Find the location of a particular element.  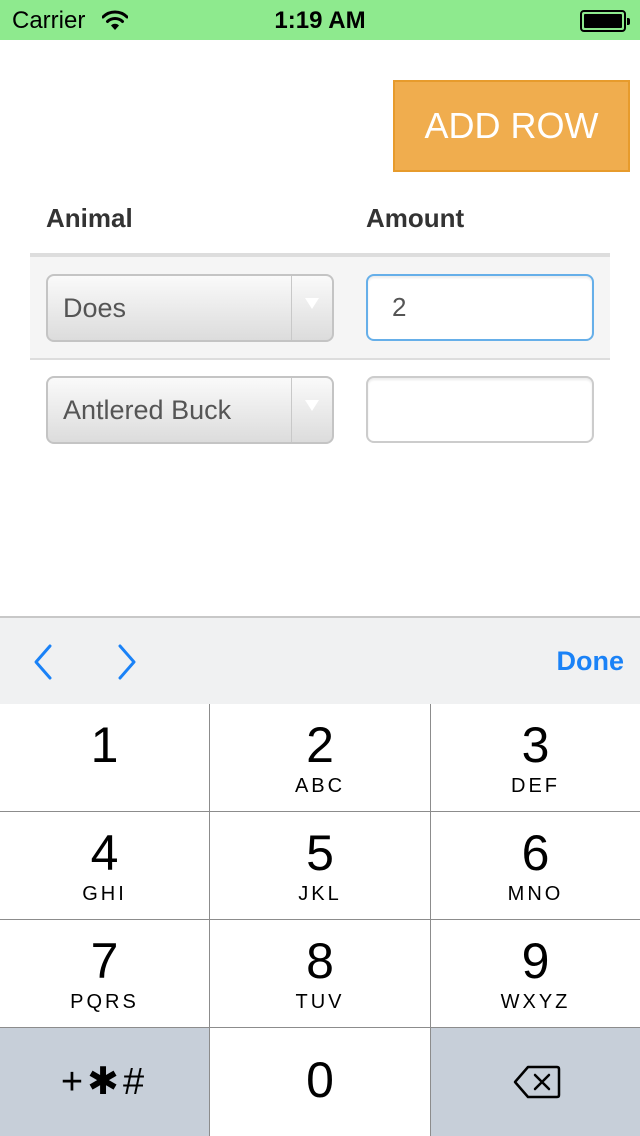

amount-input-value: 2 is located at coordinates (399, 307).